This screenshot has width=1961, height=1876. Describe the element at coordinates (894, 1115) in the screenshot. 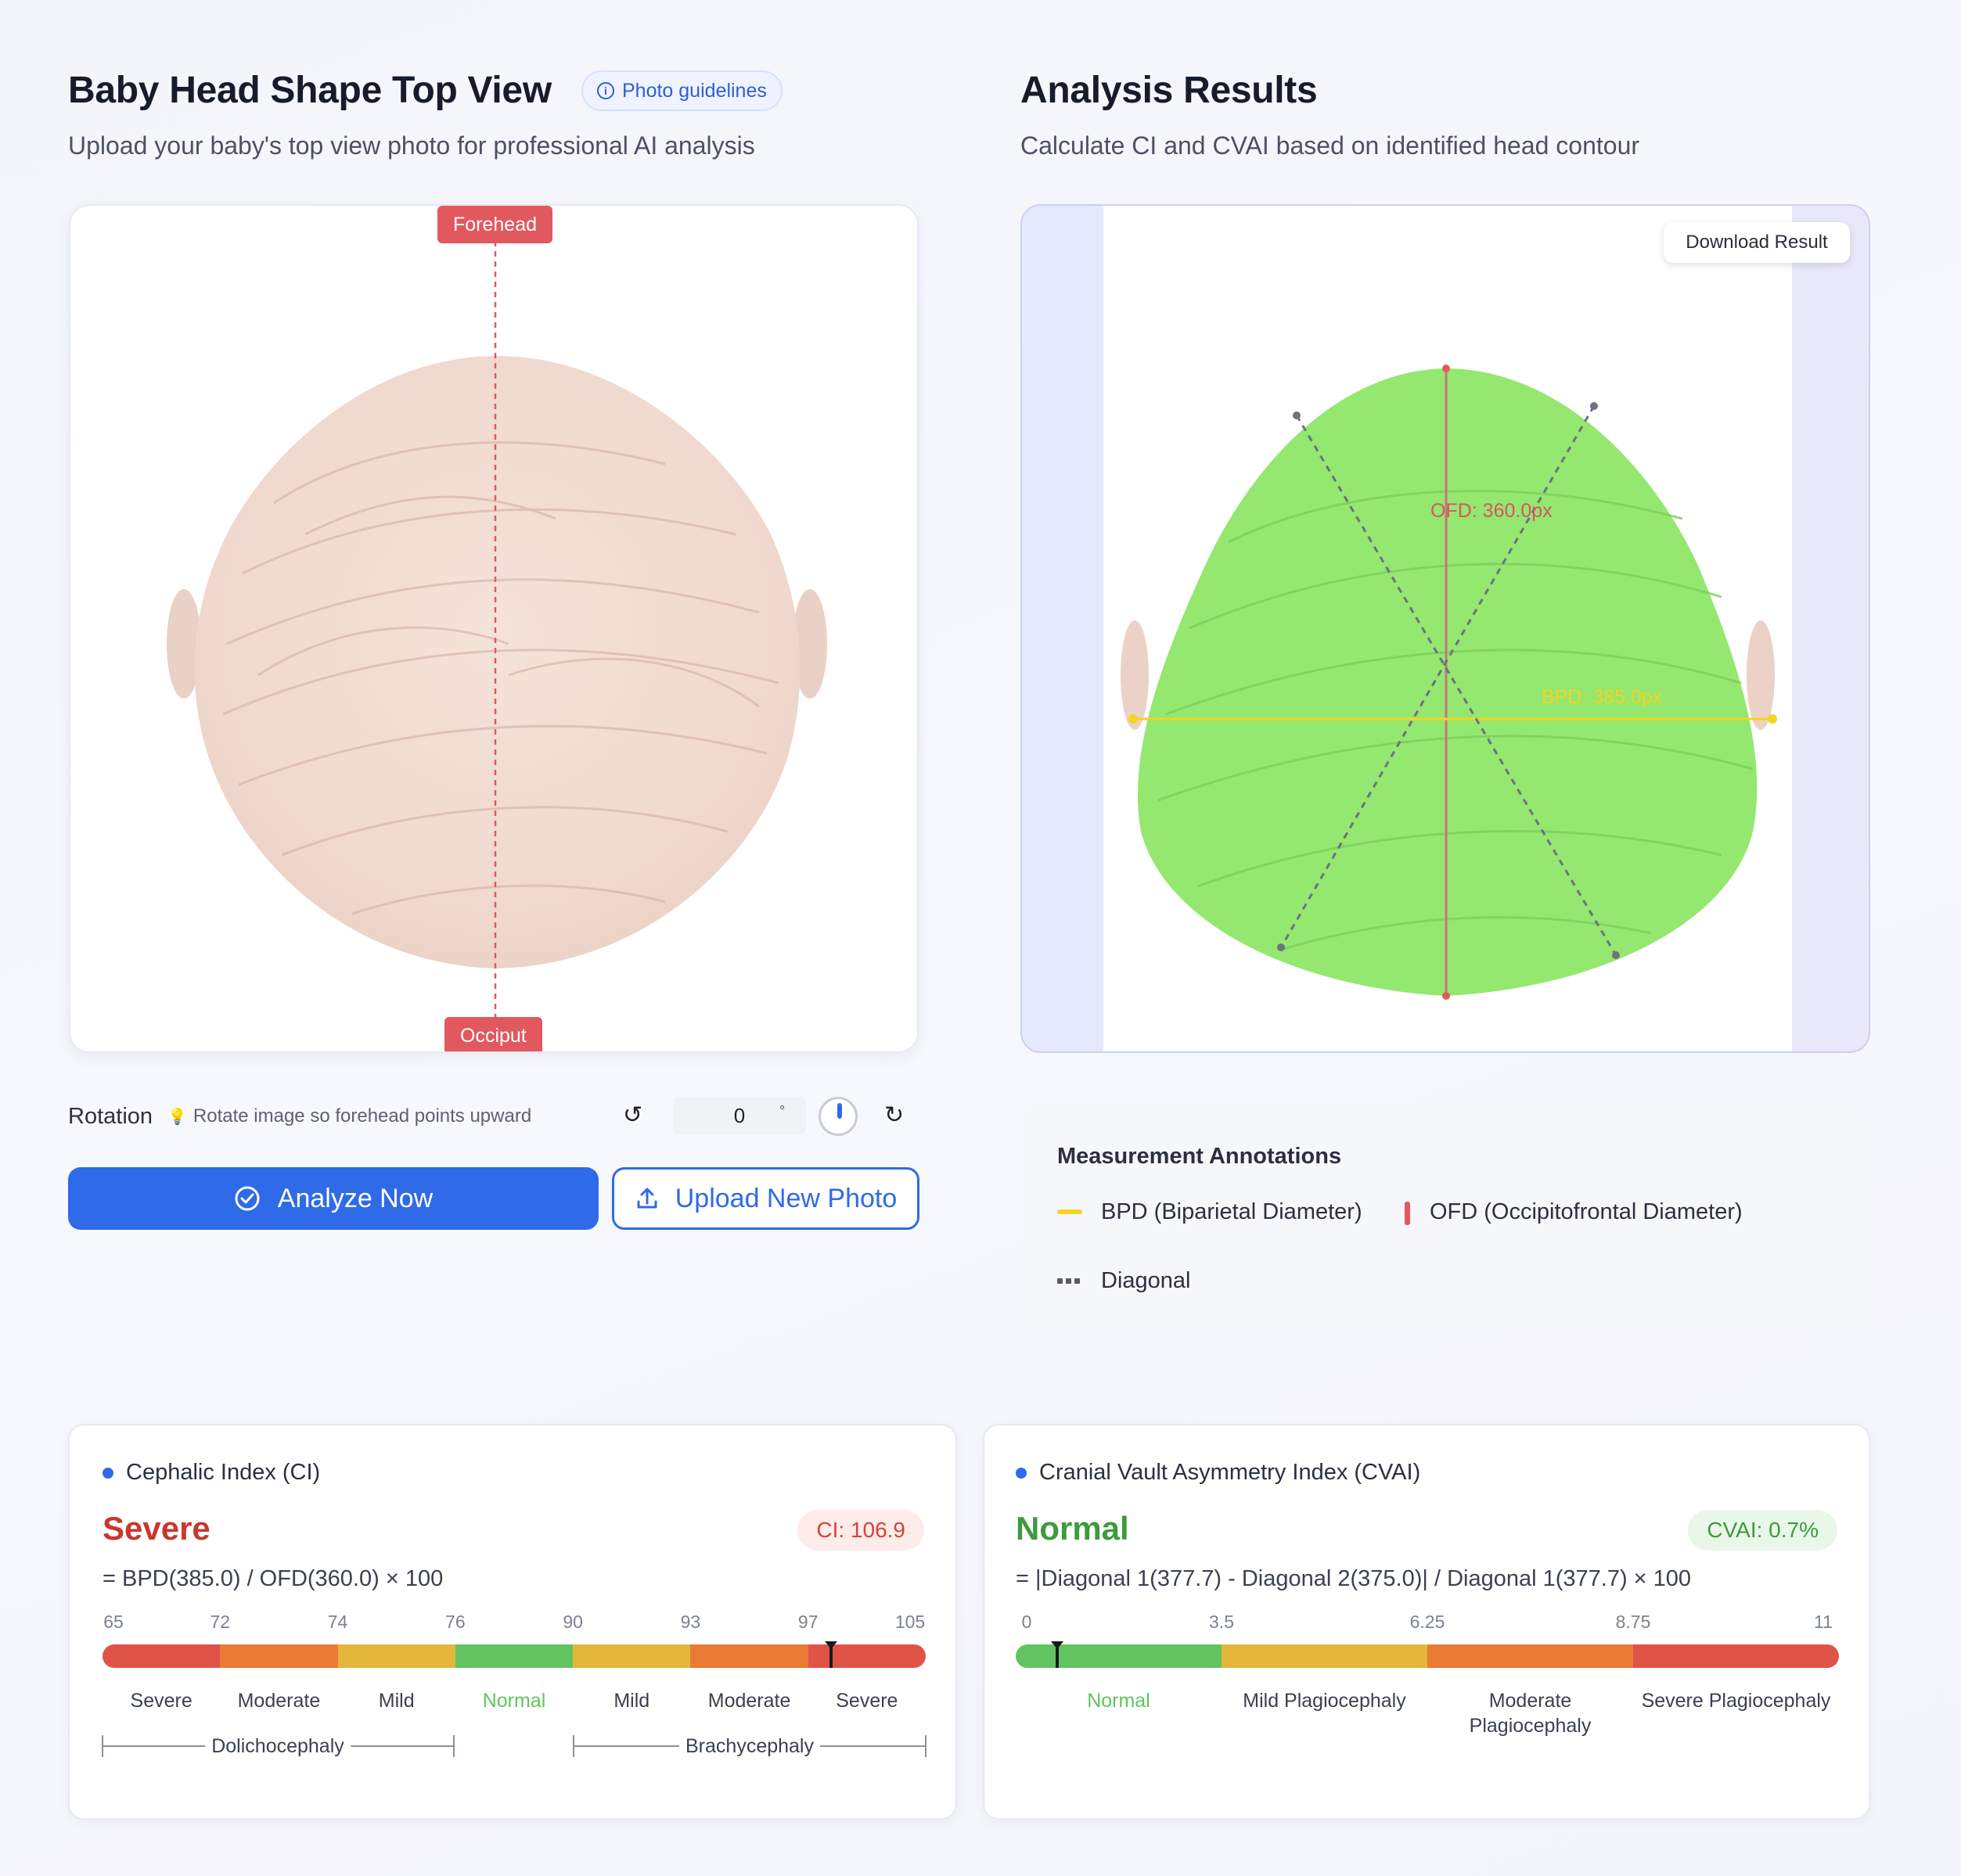

I see `rotate-right-icon: ↻` at that location.